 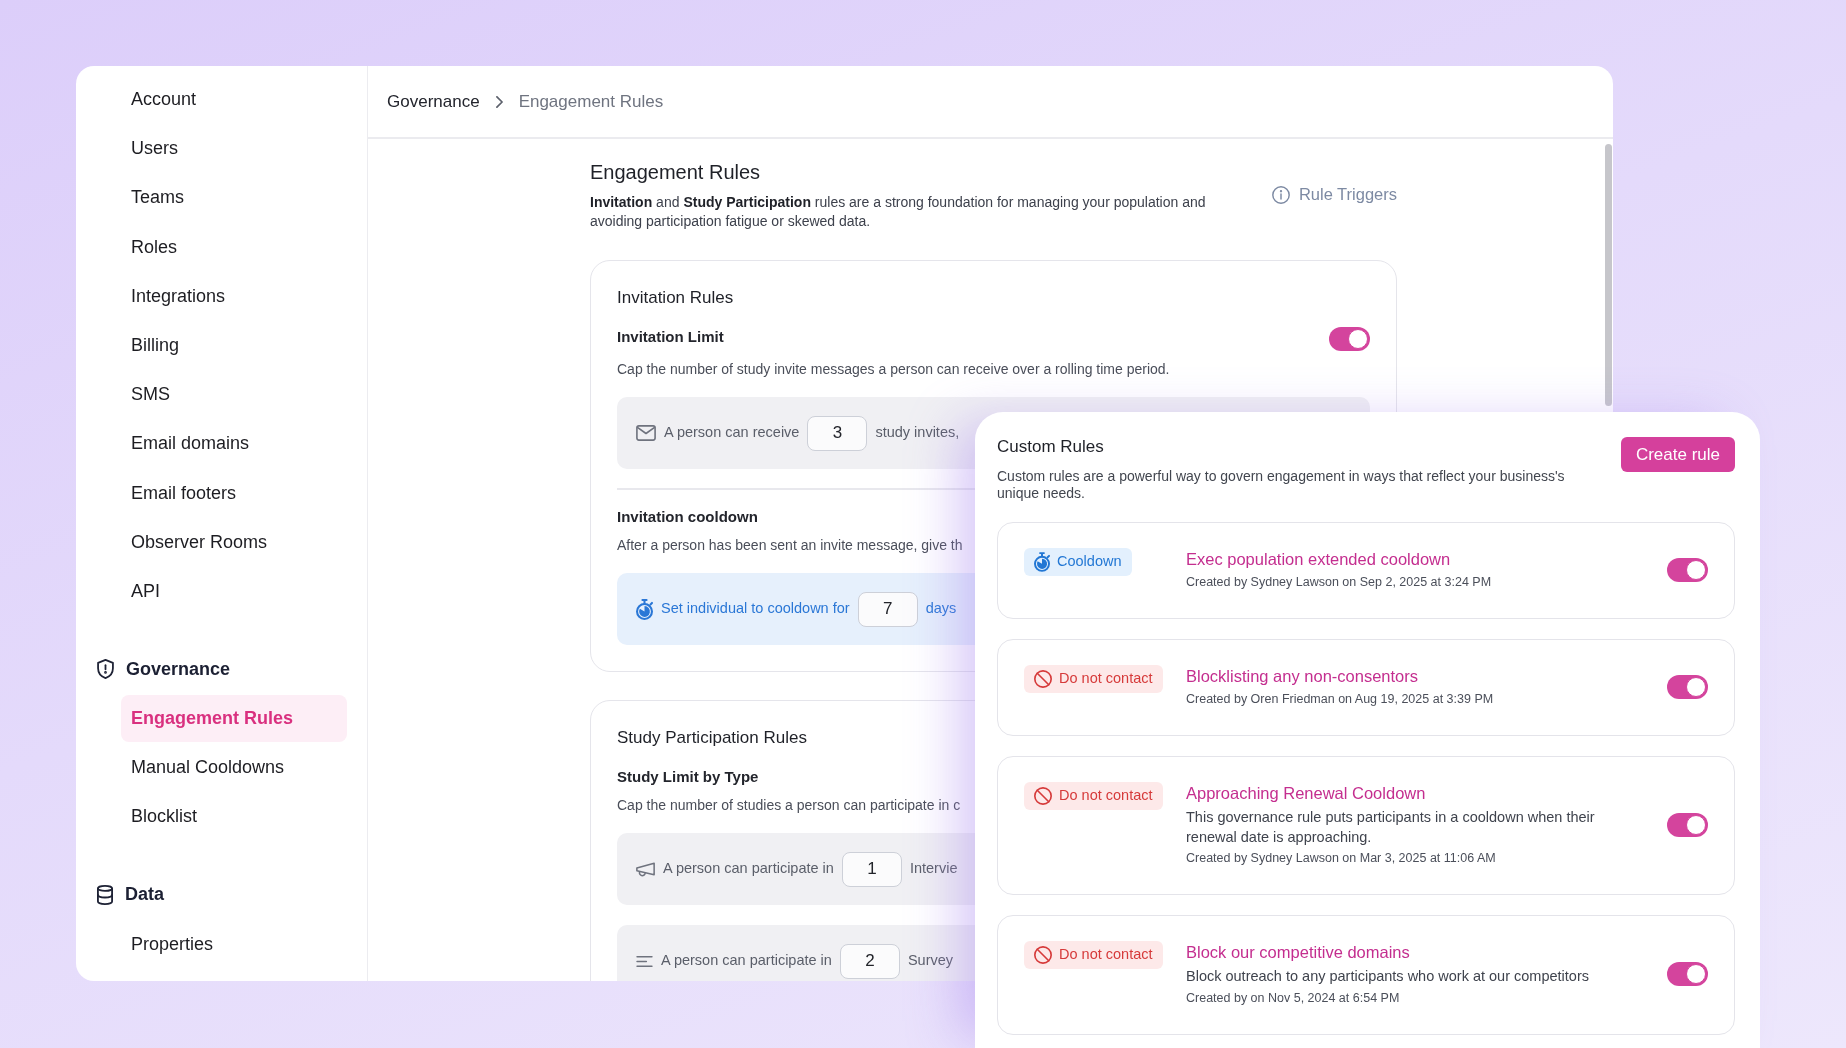 What do you see at coordinates (1293, 998) in the screenshot?
I see `rule-meta: Created by on Nov 5, 2024 at 6:54 PM` at bounding box center [1293, 998].